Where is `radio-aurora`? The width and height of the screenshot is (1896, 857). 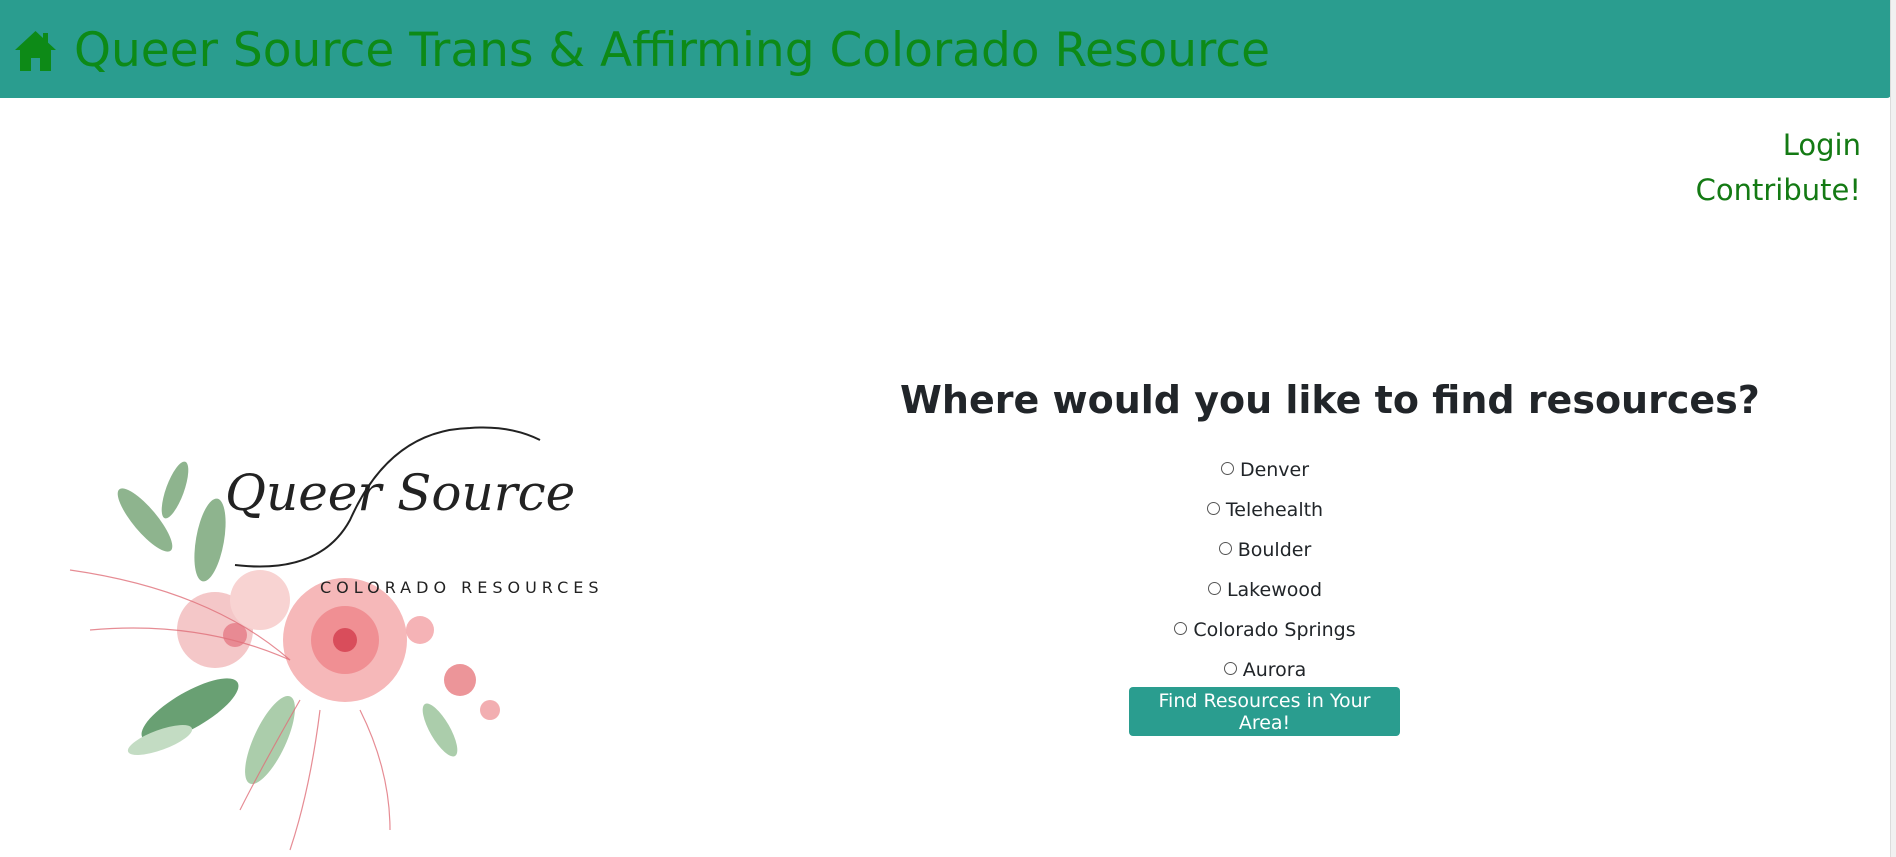 radio-aurora is located at coordinates (1230, 668).